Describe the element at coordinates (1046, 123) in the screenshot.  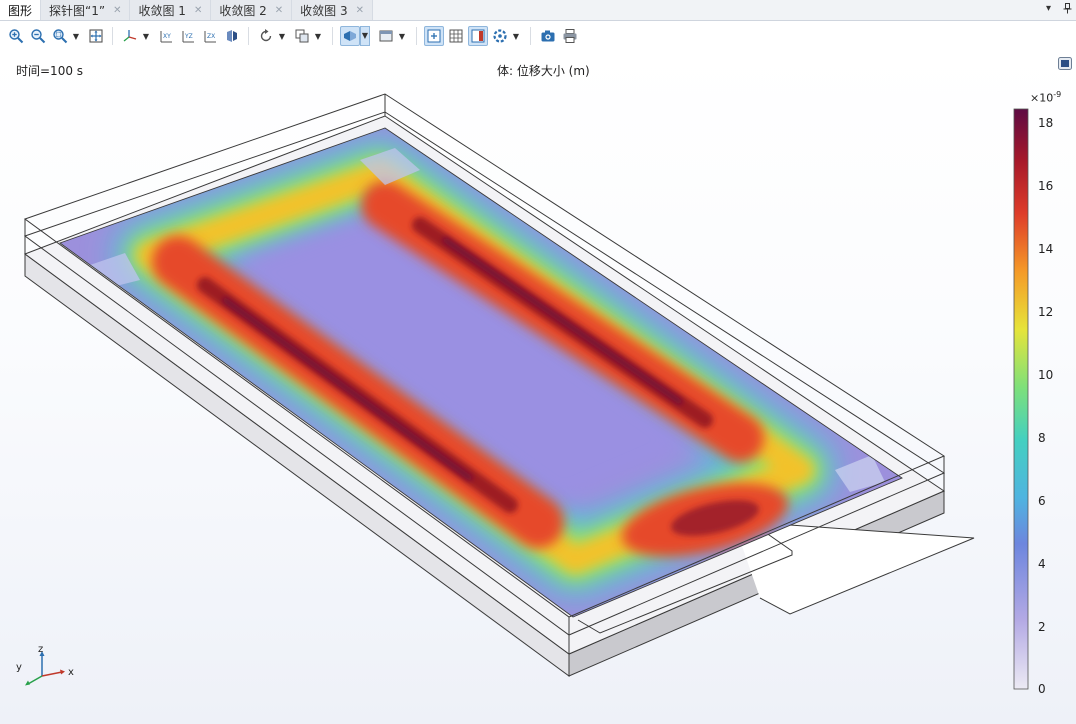
I see `colorbar-tick: 18` at that location.